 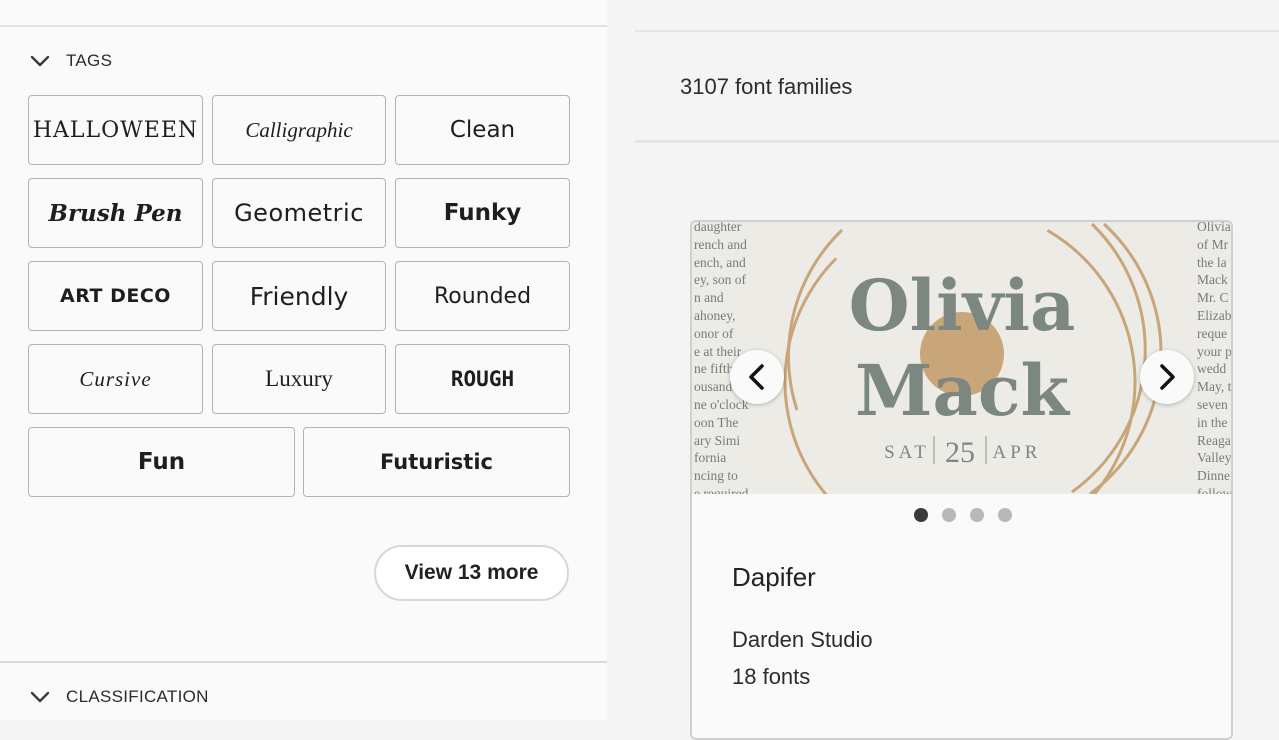 What do you see at coordinates (907, 452) in the screenshot?
I see `preview-date-day: SAT` at bounding box center [907, 452].